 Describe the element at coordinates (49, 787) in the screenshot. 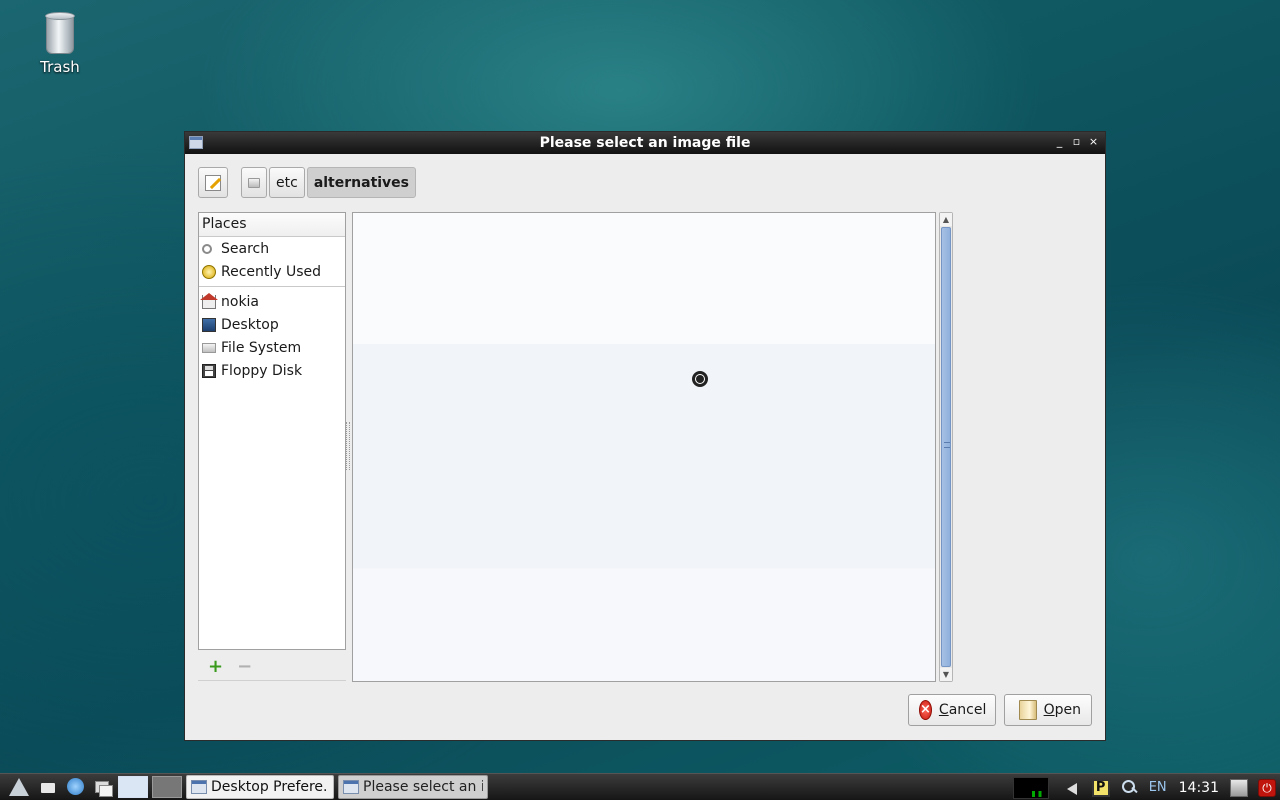

I see `file-manager-icon` at that location.